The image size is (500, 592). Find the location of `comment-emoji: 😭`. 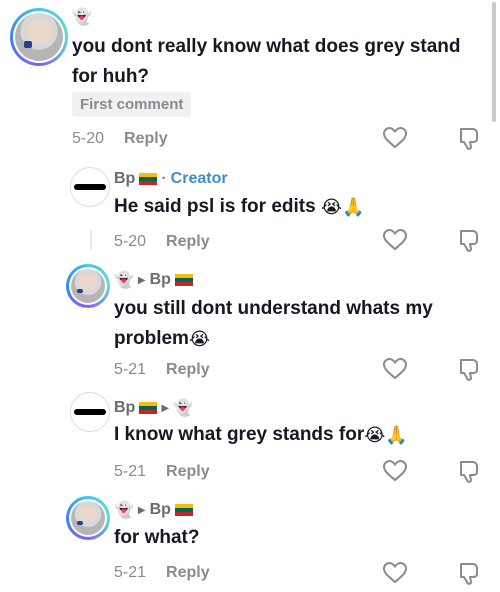

comment-emoji: 😭 is located at coordinates (199, 339).